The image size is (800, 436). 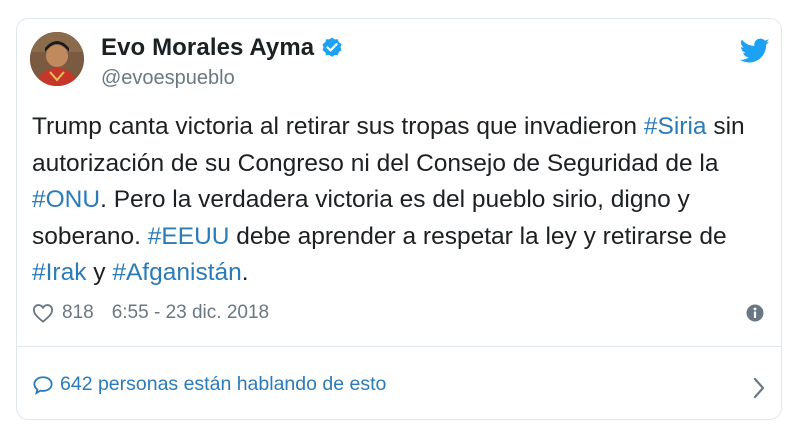 I want to click on avatar, so click(x=57, y=59).